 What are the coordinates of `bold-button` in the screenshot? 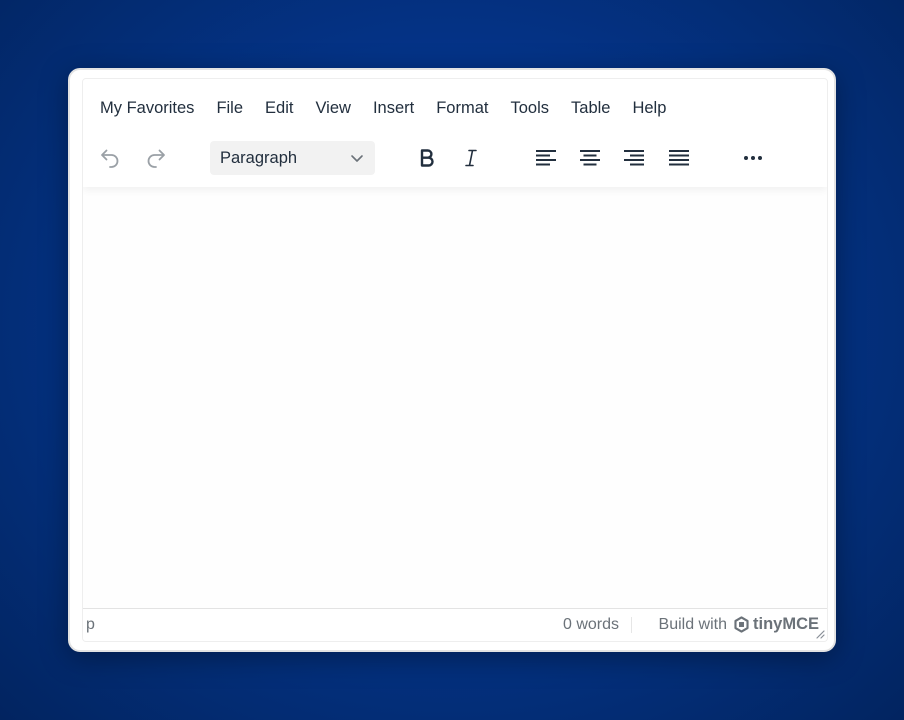 It's located at (427, 158).